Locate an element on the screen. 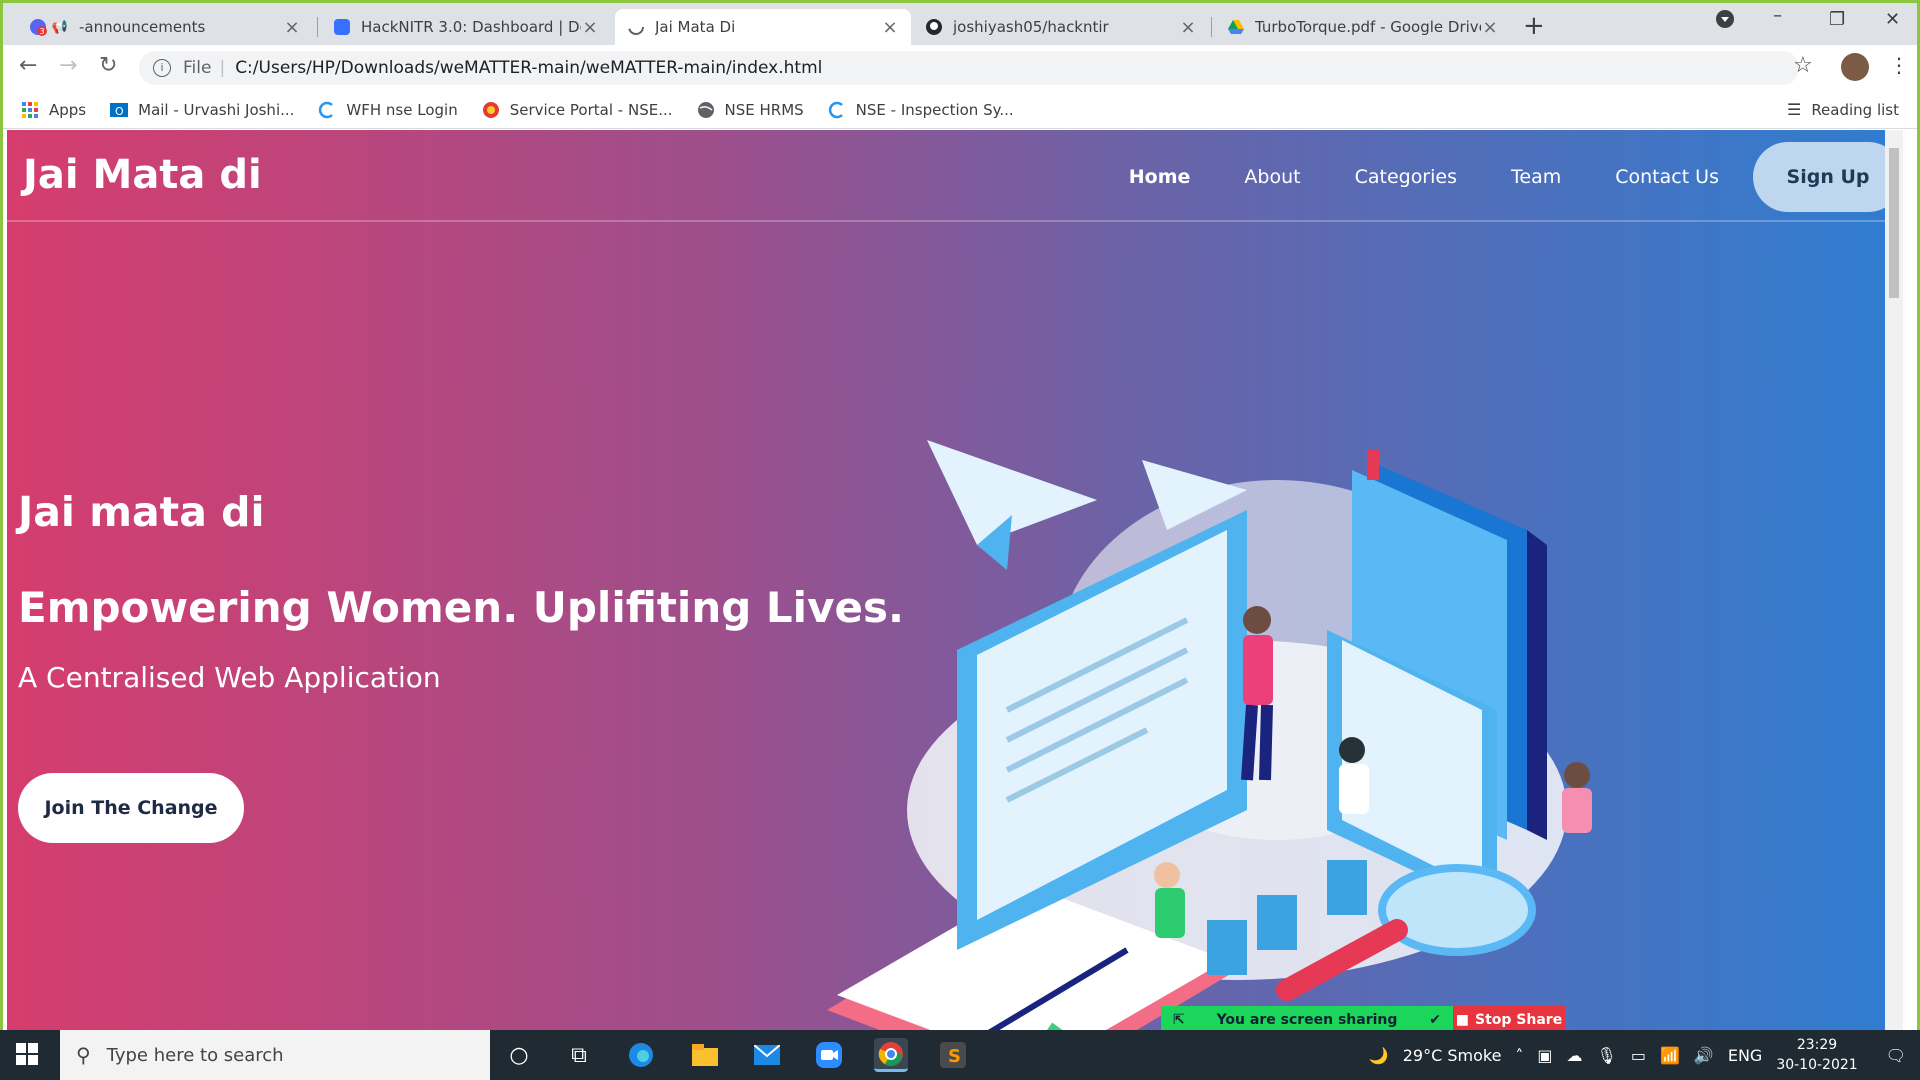 This screenshot has height=1080, width=1920. reload-icon: ↻ is located at coordinates (108, 65).